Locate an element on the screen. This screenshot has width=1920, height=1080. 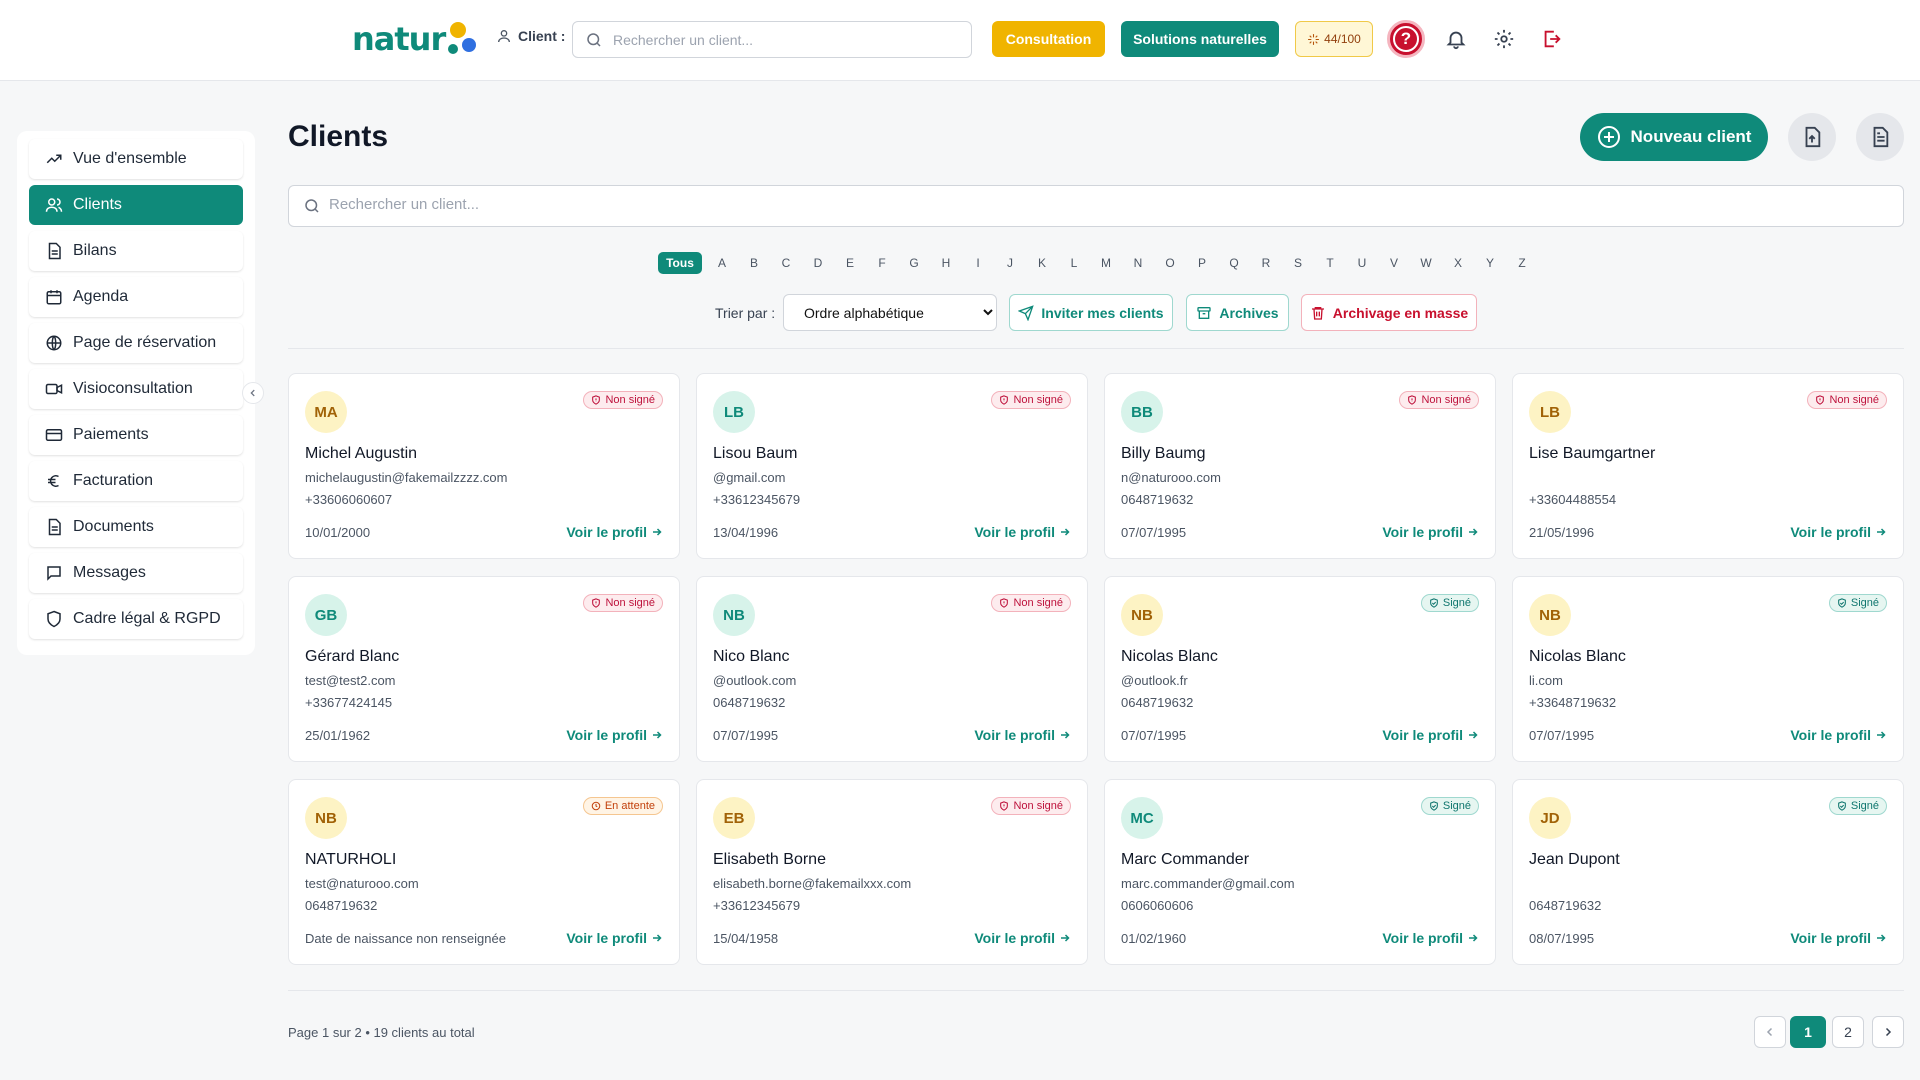
letter-filter-w: W is located at coordinates (1426, 263).